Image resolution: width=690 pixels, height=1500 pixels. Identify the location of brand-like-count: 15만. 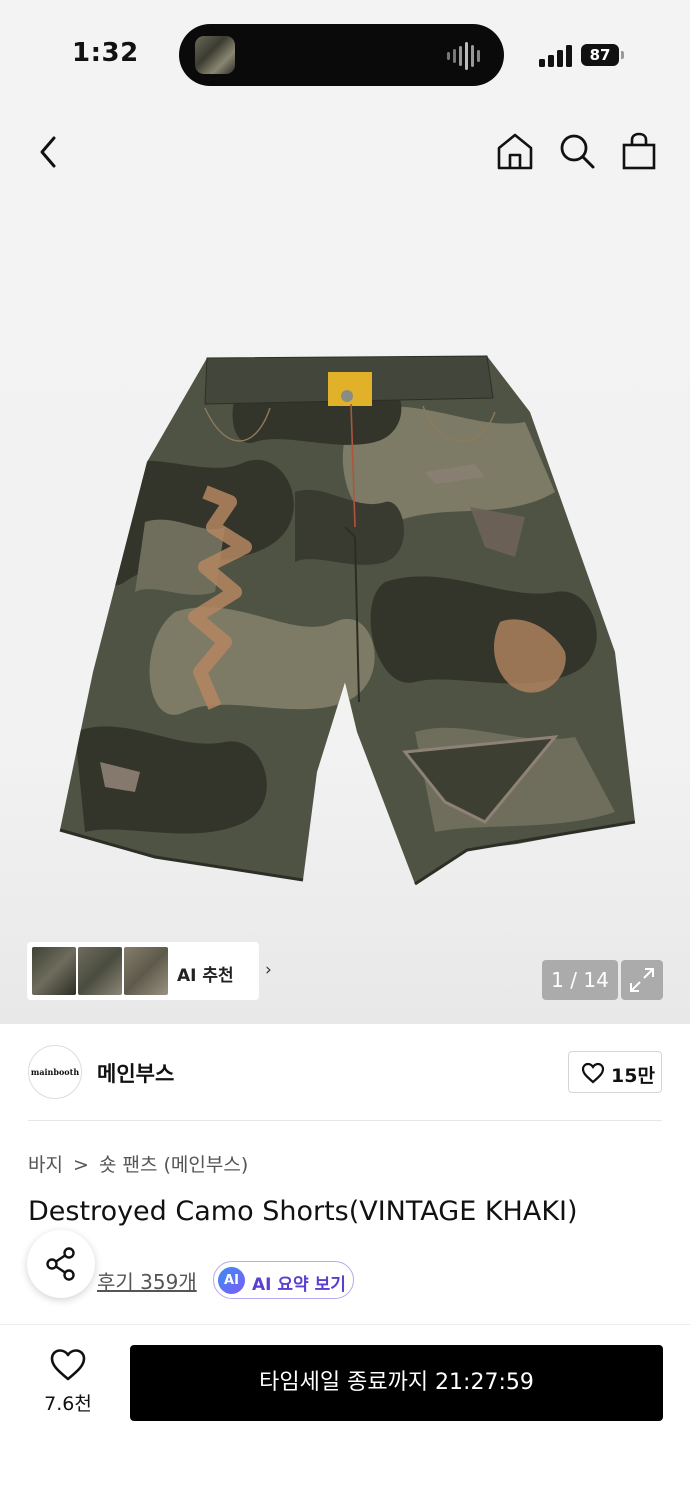
(633, 1076).